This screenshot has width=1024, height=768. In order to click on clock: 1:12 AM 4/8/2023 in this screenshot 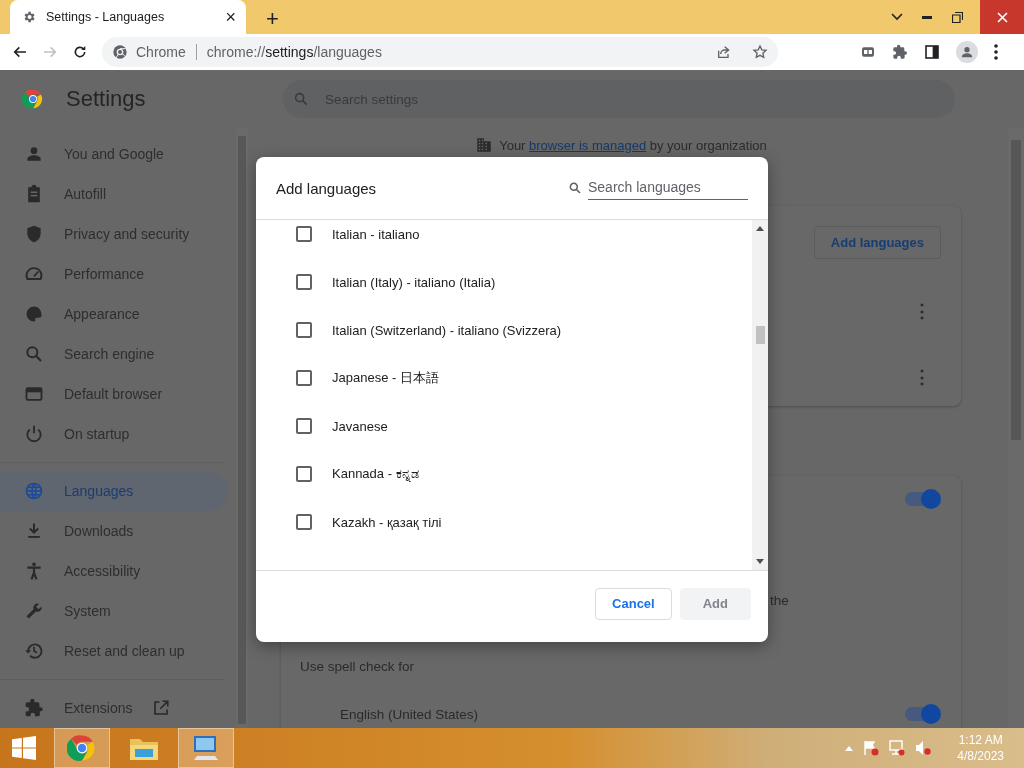, I will do `click(980, 748)`.